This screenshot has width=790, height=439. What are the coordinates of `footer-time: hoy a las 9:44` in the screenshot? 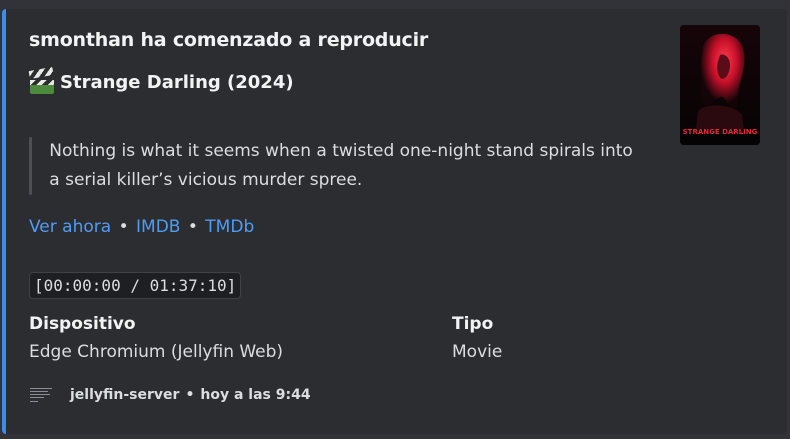 It's located at (255, 395).